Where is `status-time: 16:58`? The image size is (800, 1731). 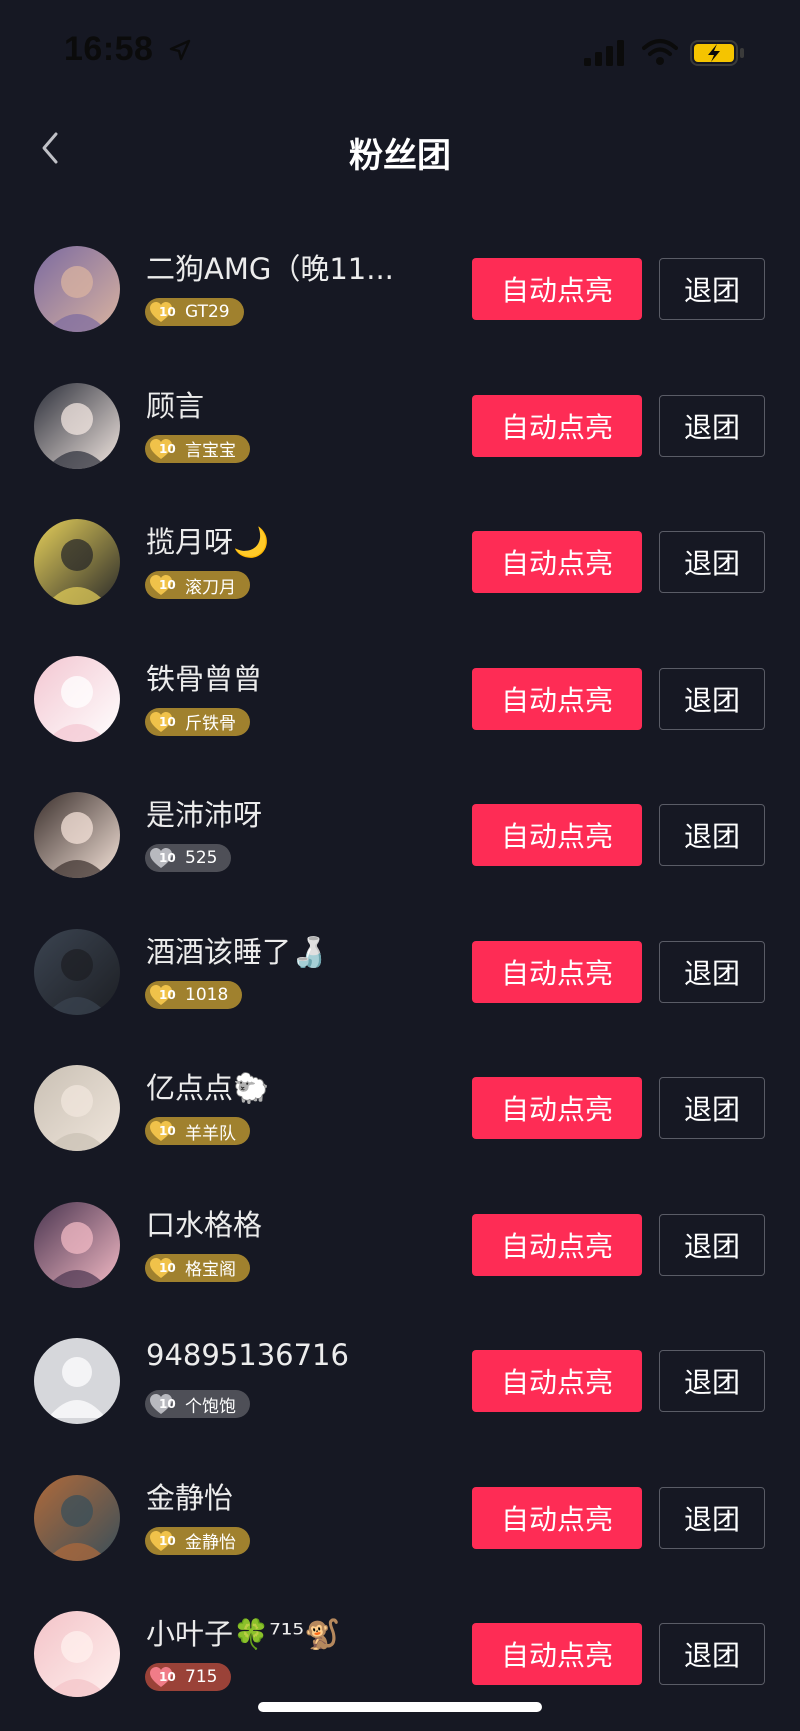
status-time: 16:58 is located at coordinates (109, 49).